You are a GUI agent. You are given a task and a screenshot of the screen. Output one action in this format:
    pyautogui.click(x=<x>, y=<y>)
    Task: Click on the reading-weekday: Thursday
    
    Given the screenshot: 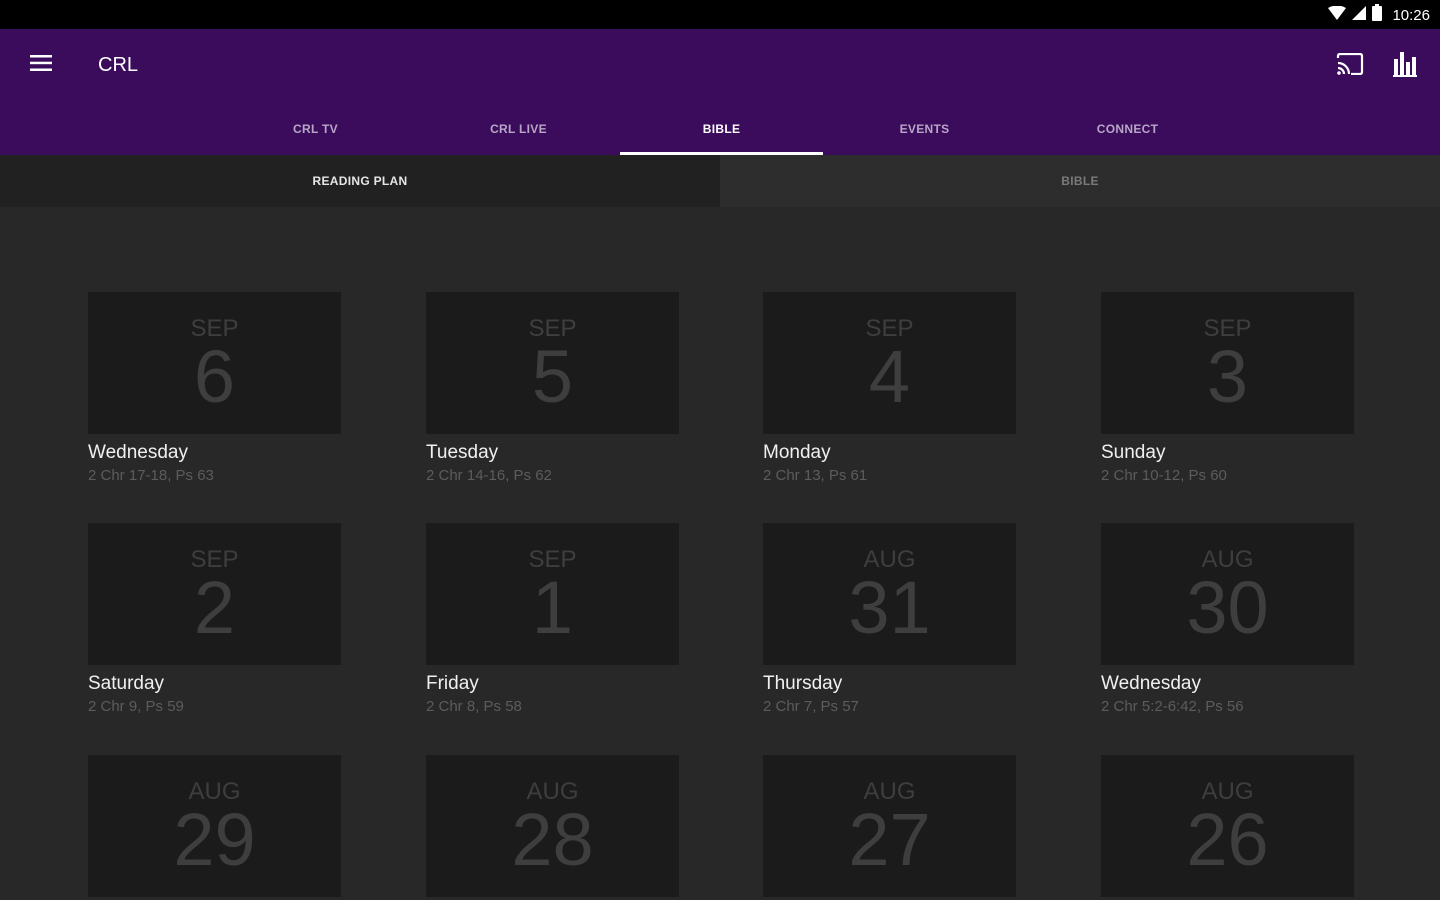 What is the action you would take?
    pyautogui.click(x=803, y=683)
    